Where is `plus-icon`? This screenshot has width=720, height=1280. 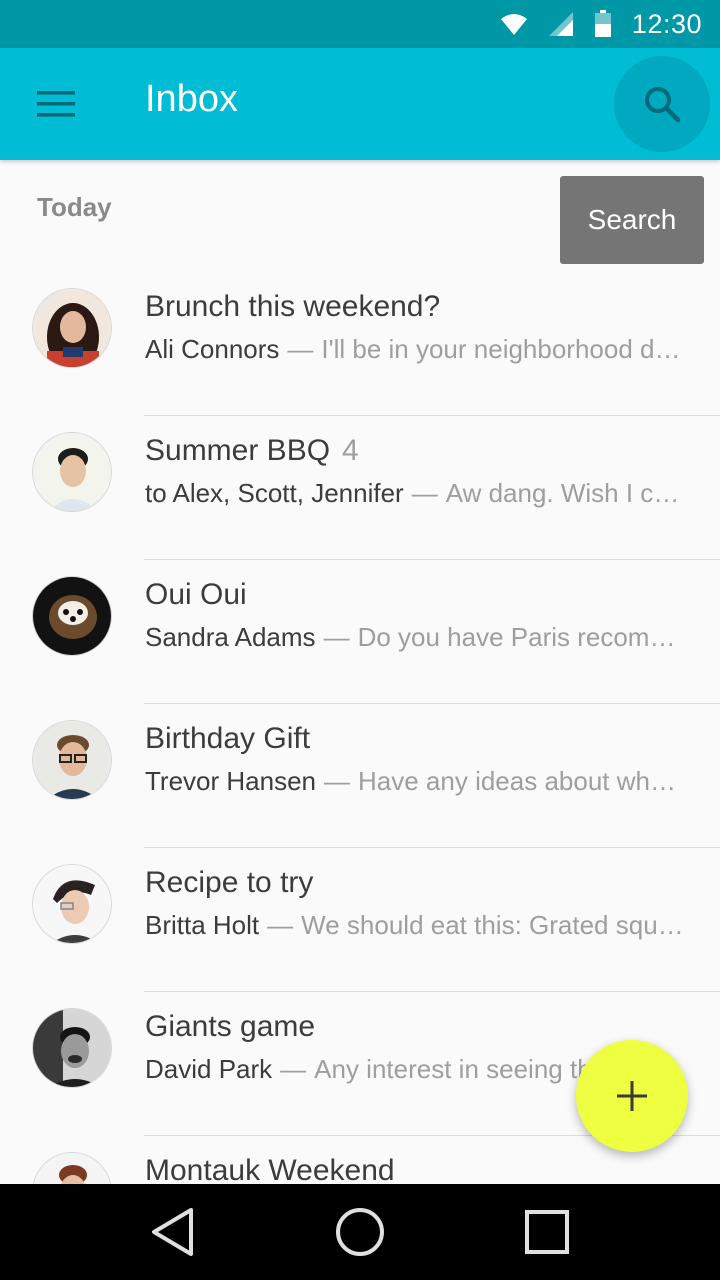 plus-icon is located at coordinates (632, 1096).